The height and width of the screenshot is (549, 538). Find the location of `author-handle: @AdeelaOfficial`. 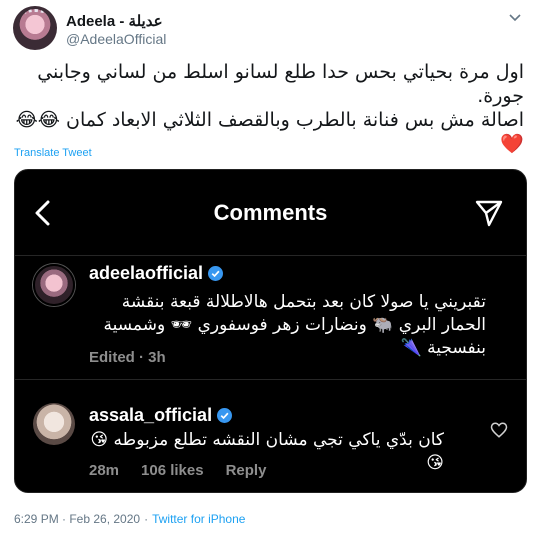

author-handle: @AdeelaOfficial is located at coordinates (116, 39).